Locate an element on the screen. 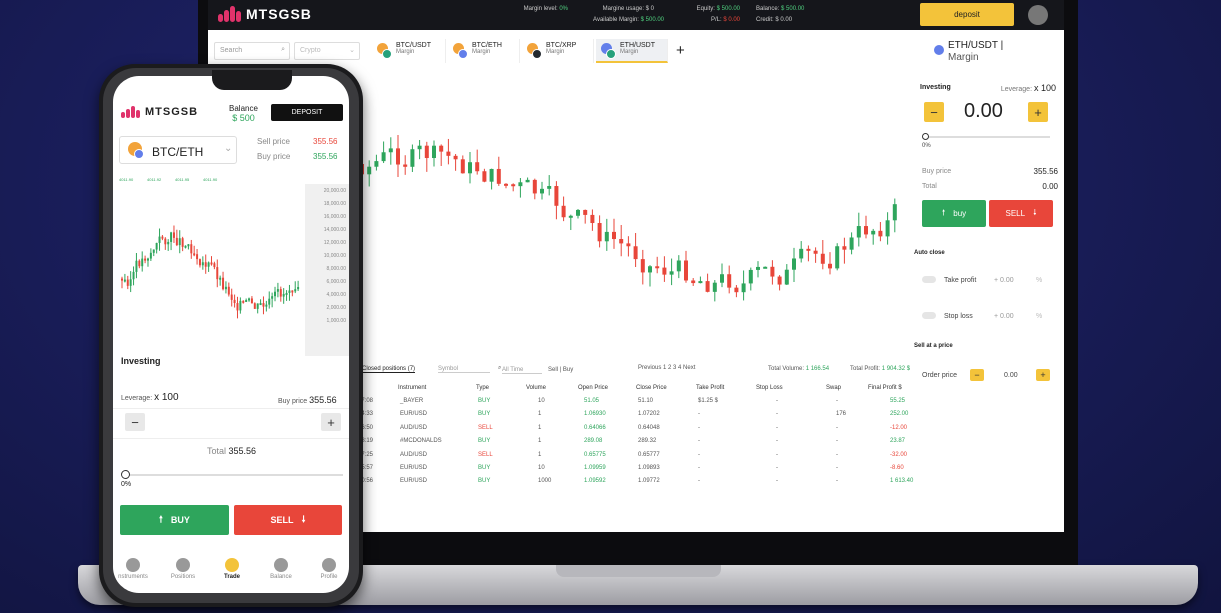  mobile-plus-button: + is located at coordinates (331, 422).